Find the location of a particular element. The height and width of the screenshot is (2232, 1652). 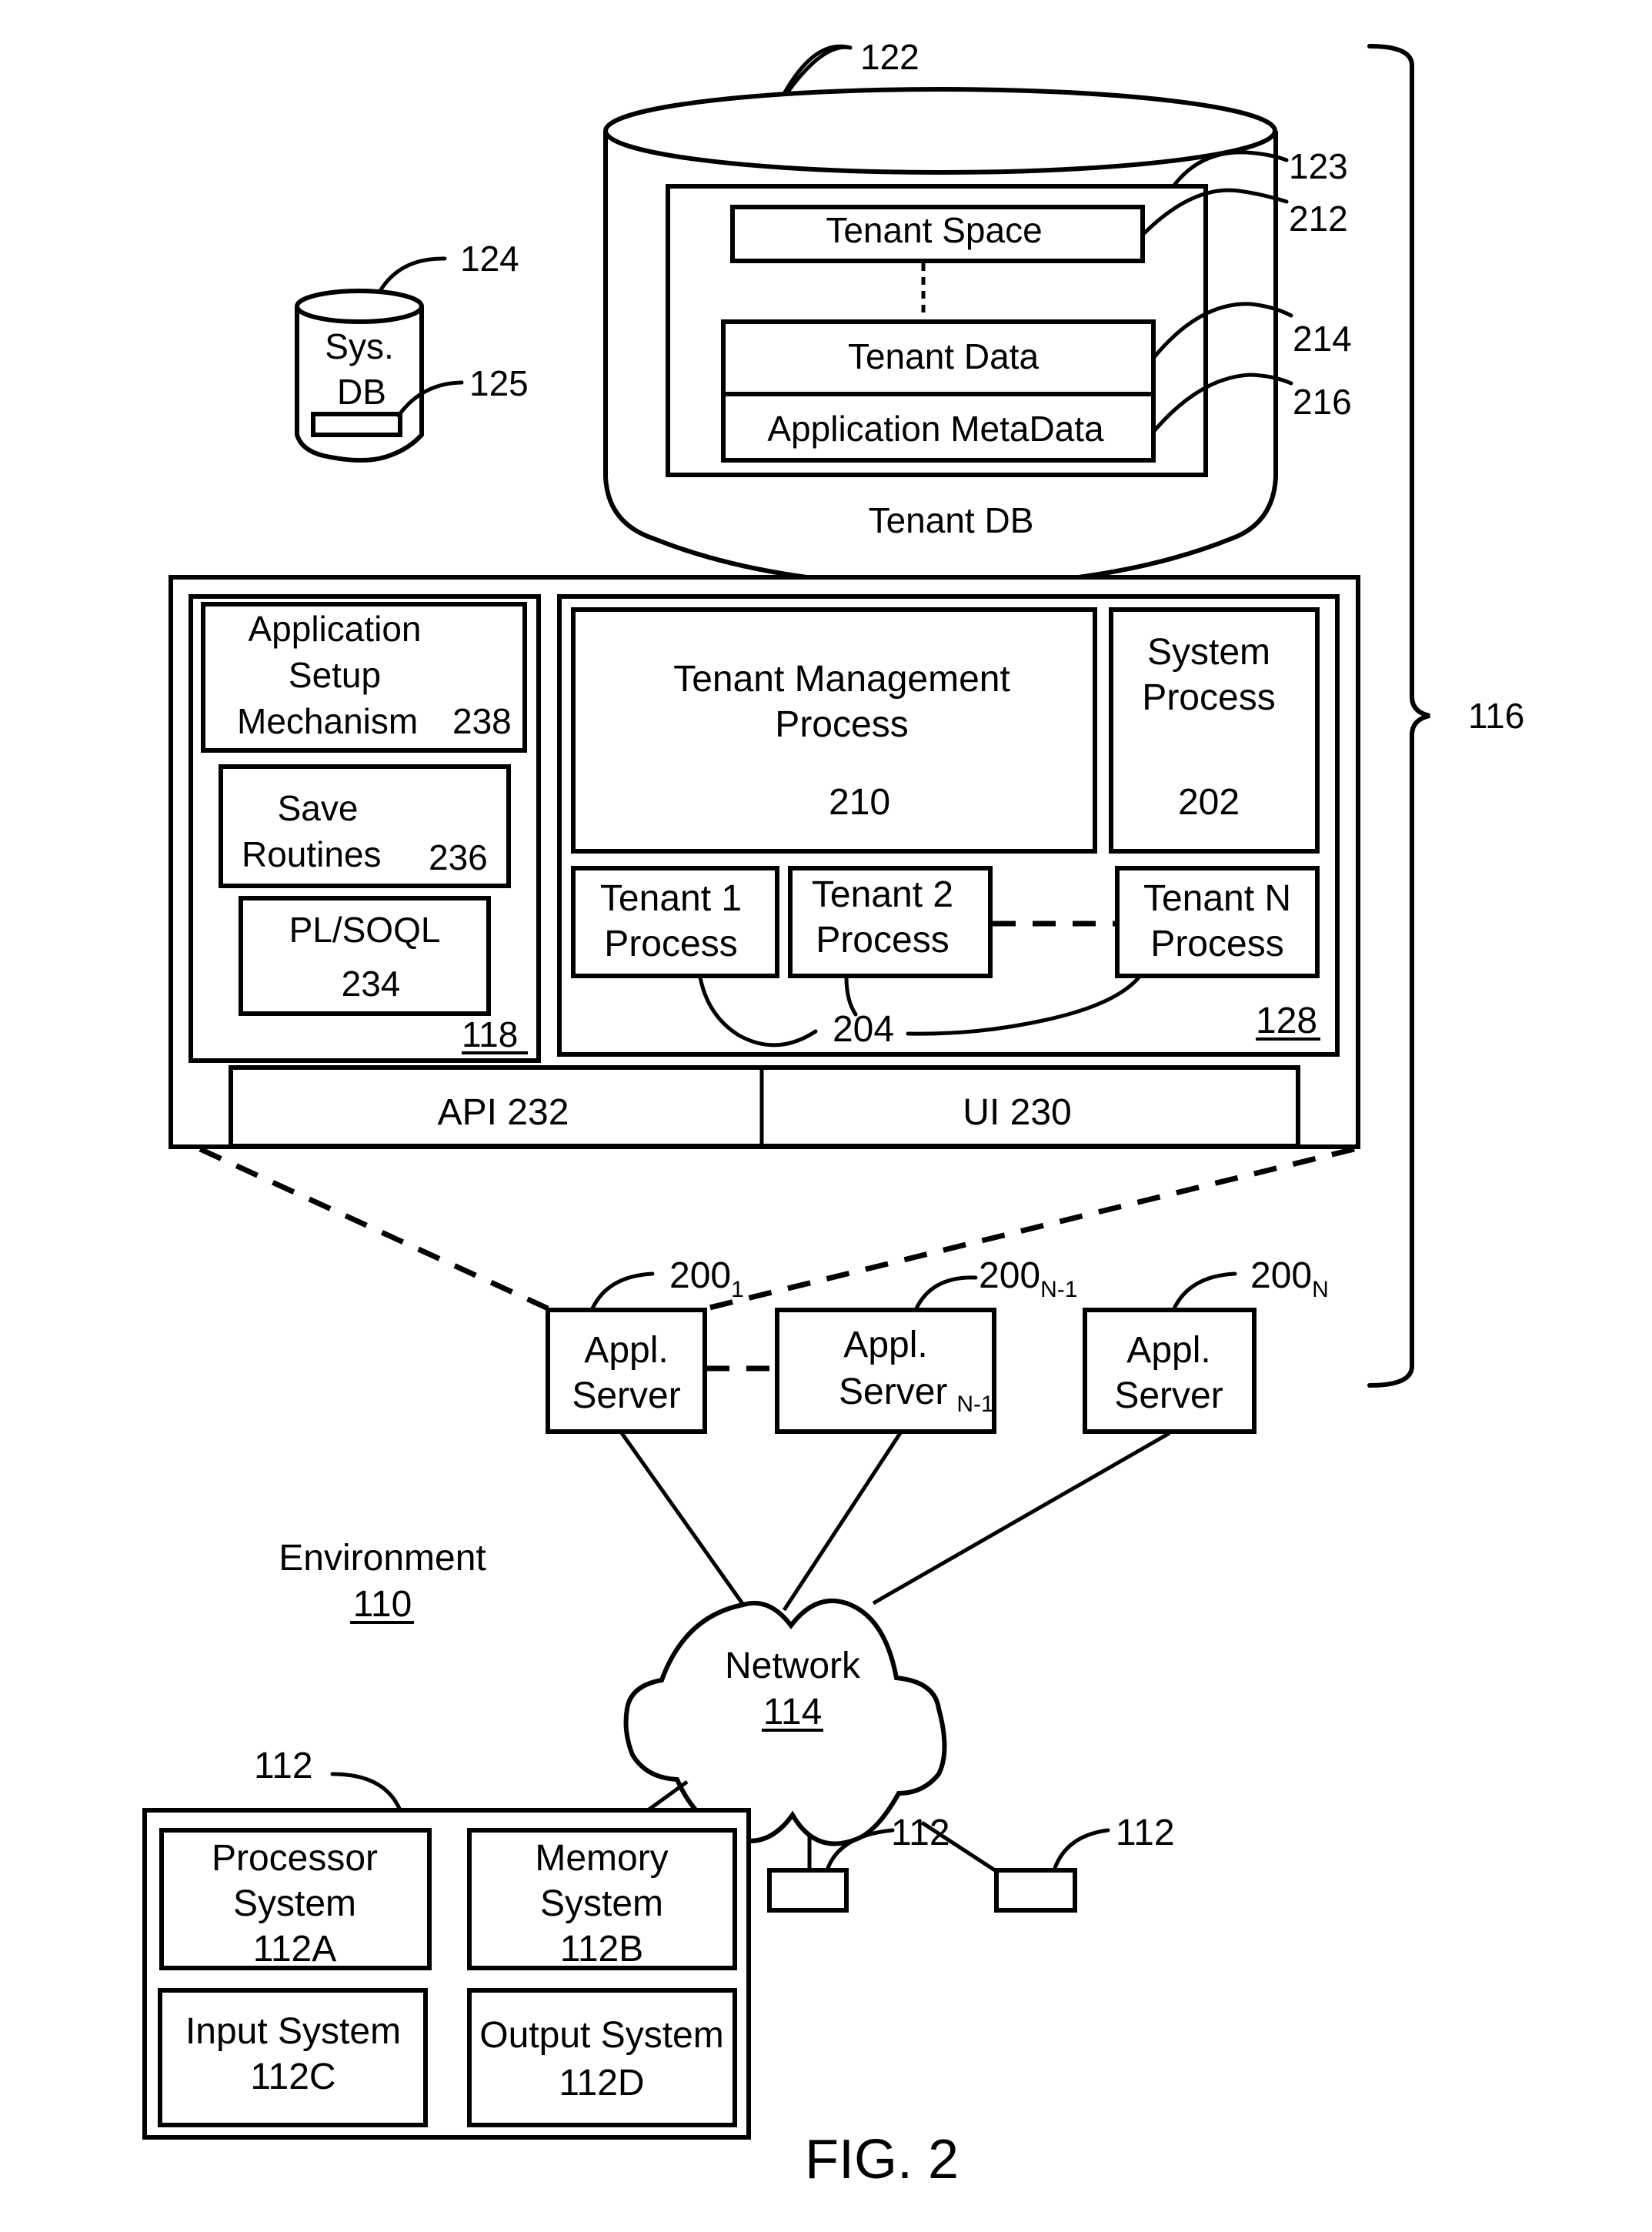

system-116-brace: 116 is located at coordinates (1445, 716).